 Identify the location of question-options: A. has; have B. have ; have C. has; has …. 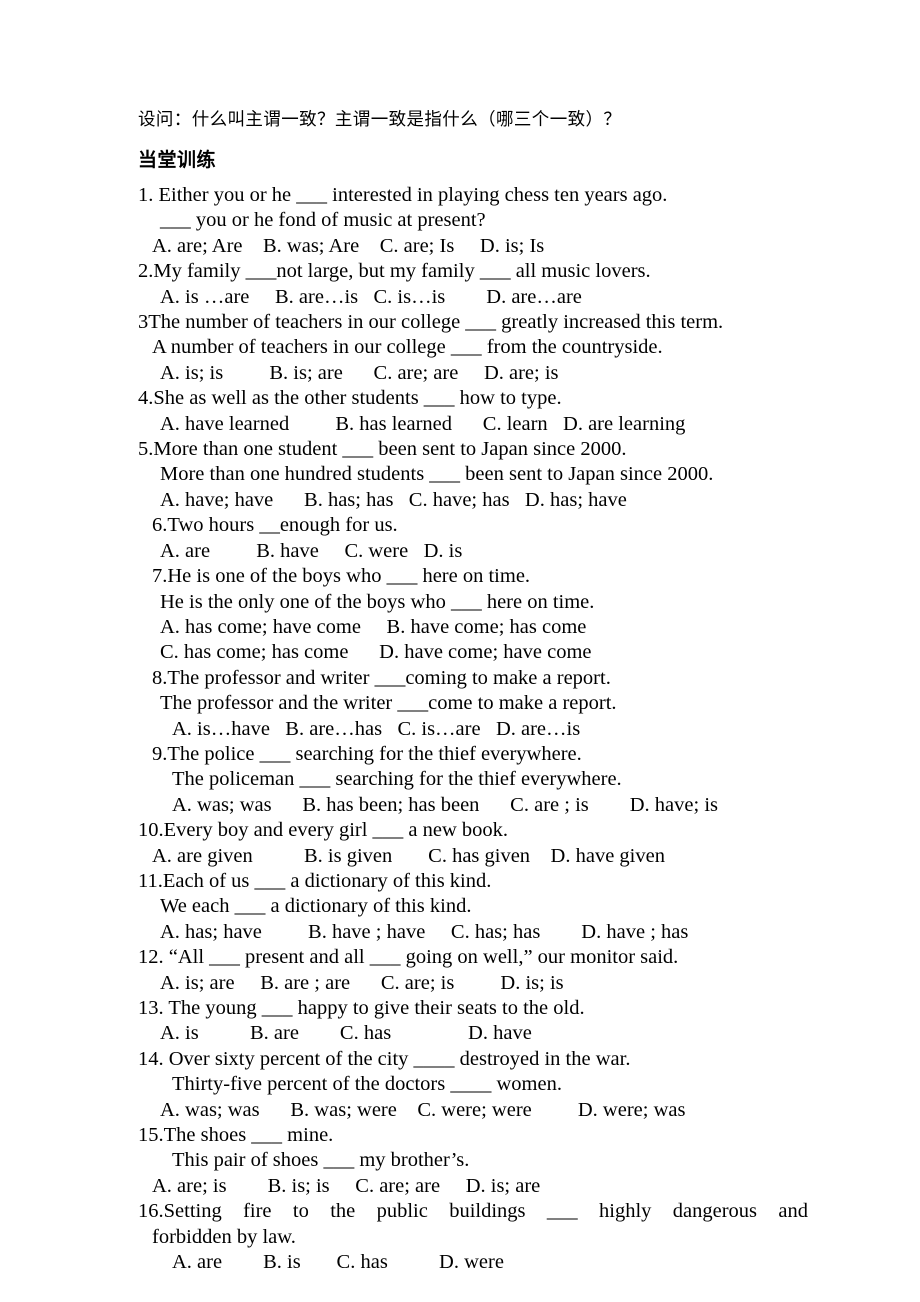
(424, 931).